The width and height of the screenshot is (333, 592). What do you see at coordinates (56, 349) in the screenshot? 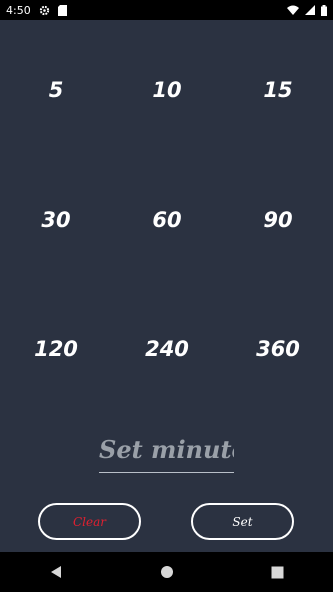
I see `minutes-option-120: 120` at bounding box center [56, 349].